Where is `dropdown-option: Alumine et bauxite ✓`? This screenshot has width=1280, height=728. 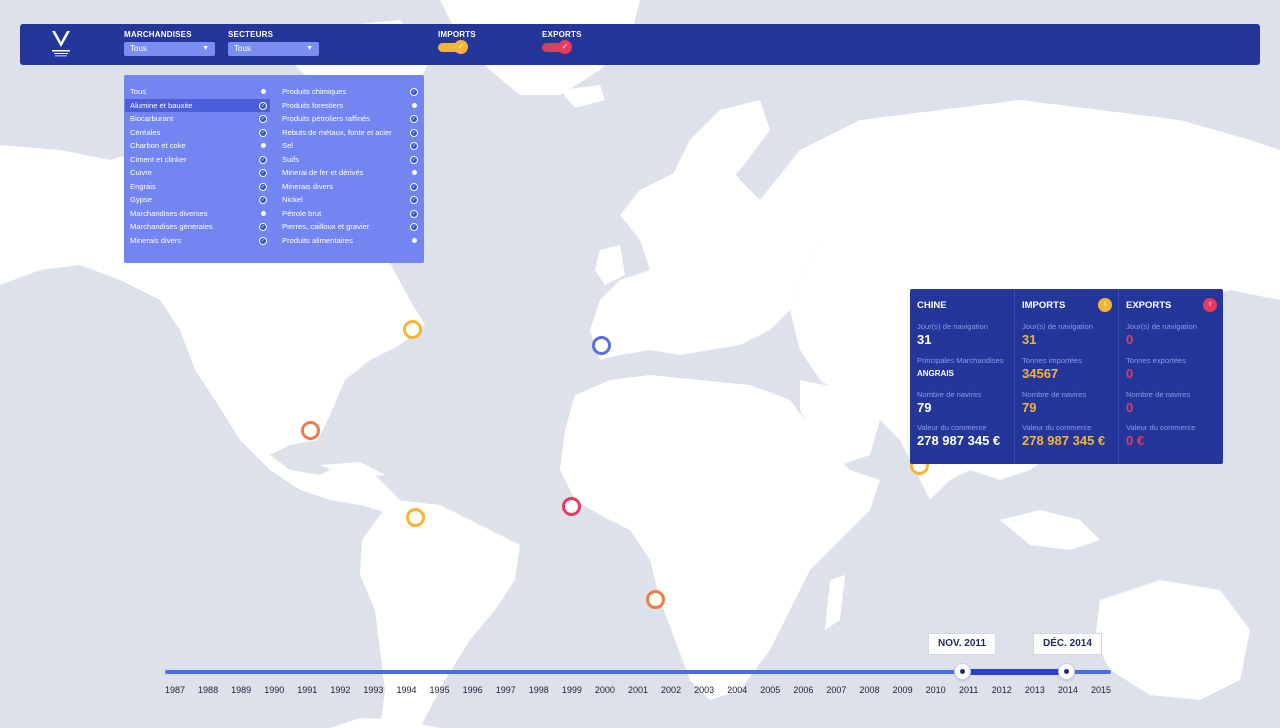
dropdown-option: Alumine et bauxite ✓ is located at coordinates (197, 105).